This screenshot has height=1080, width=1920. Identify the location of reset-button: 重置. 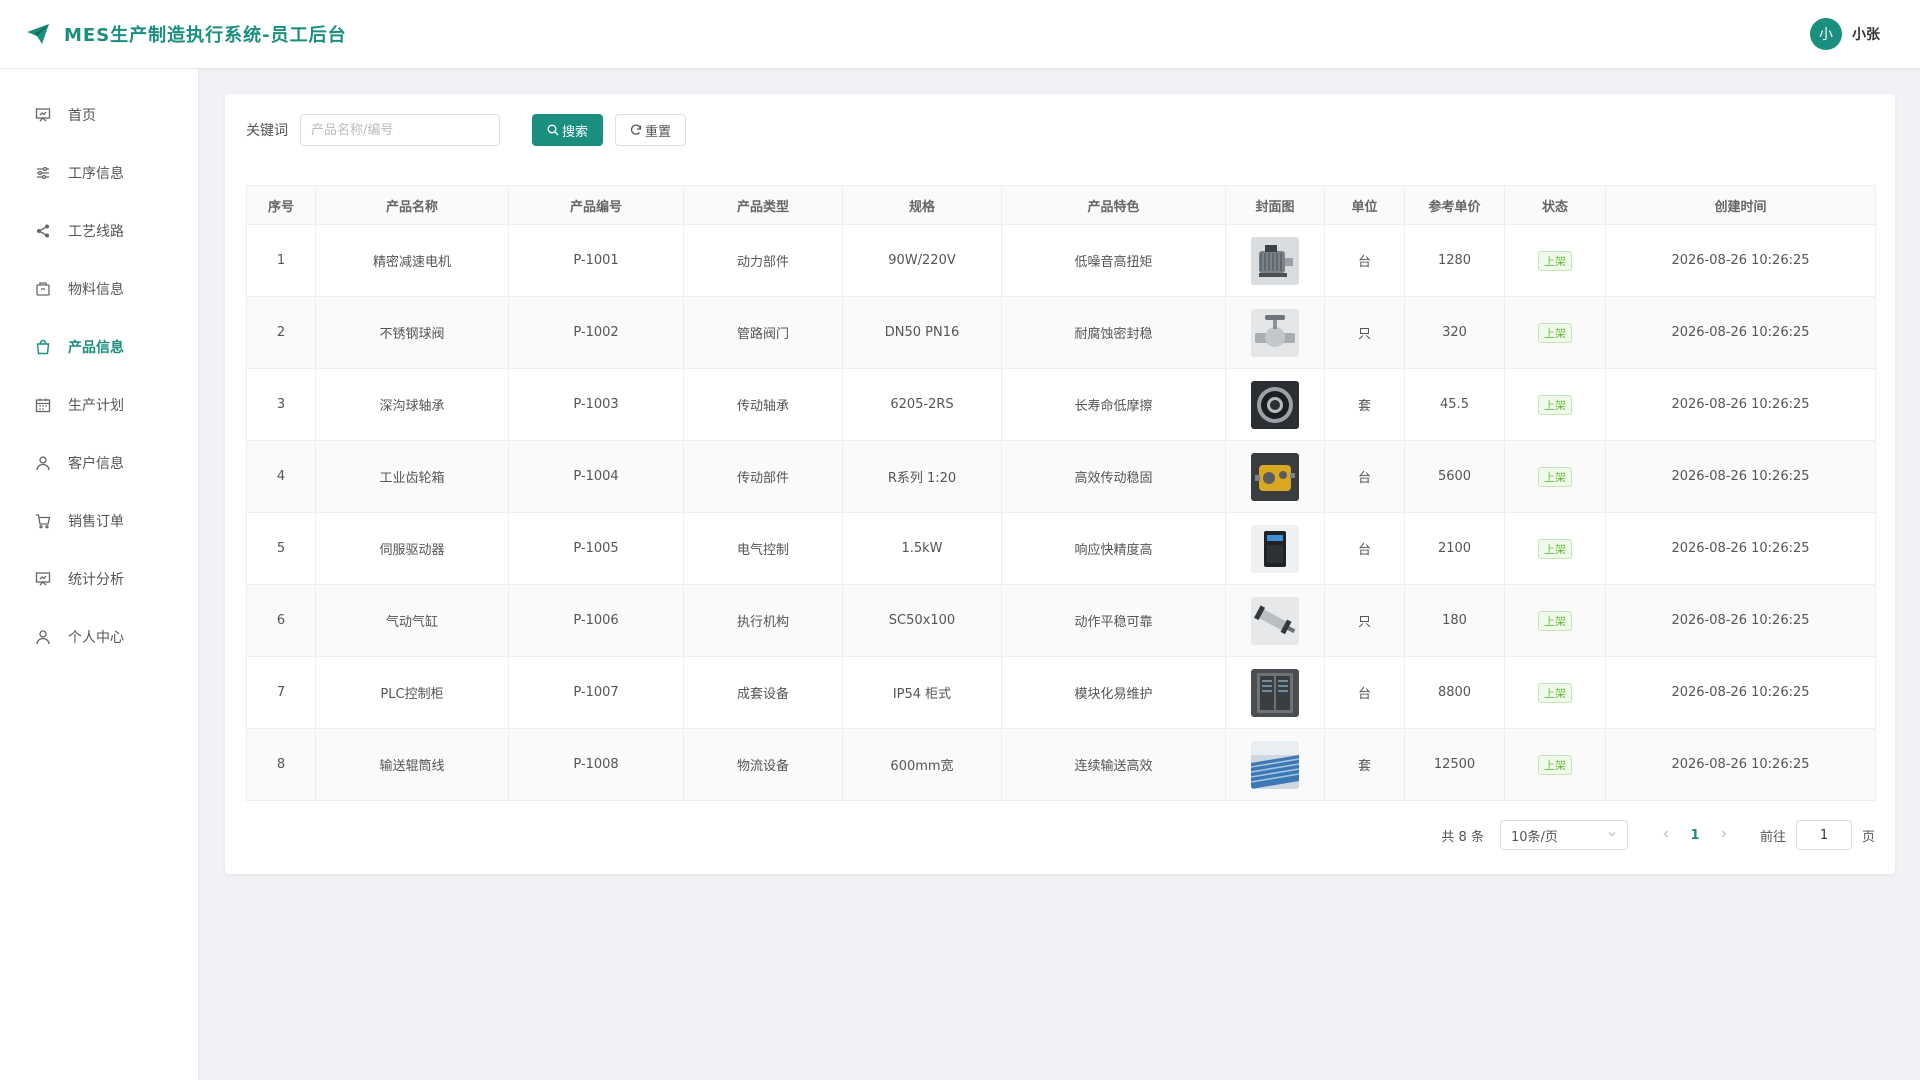
(651, 130).